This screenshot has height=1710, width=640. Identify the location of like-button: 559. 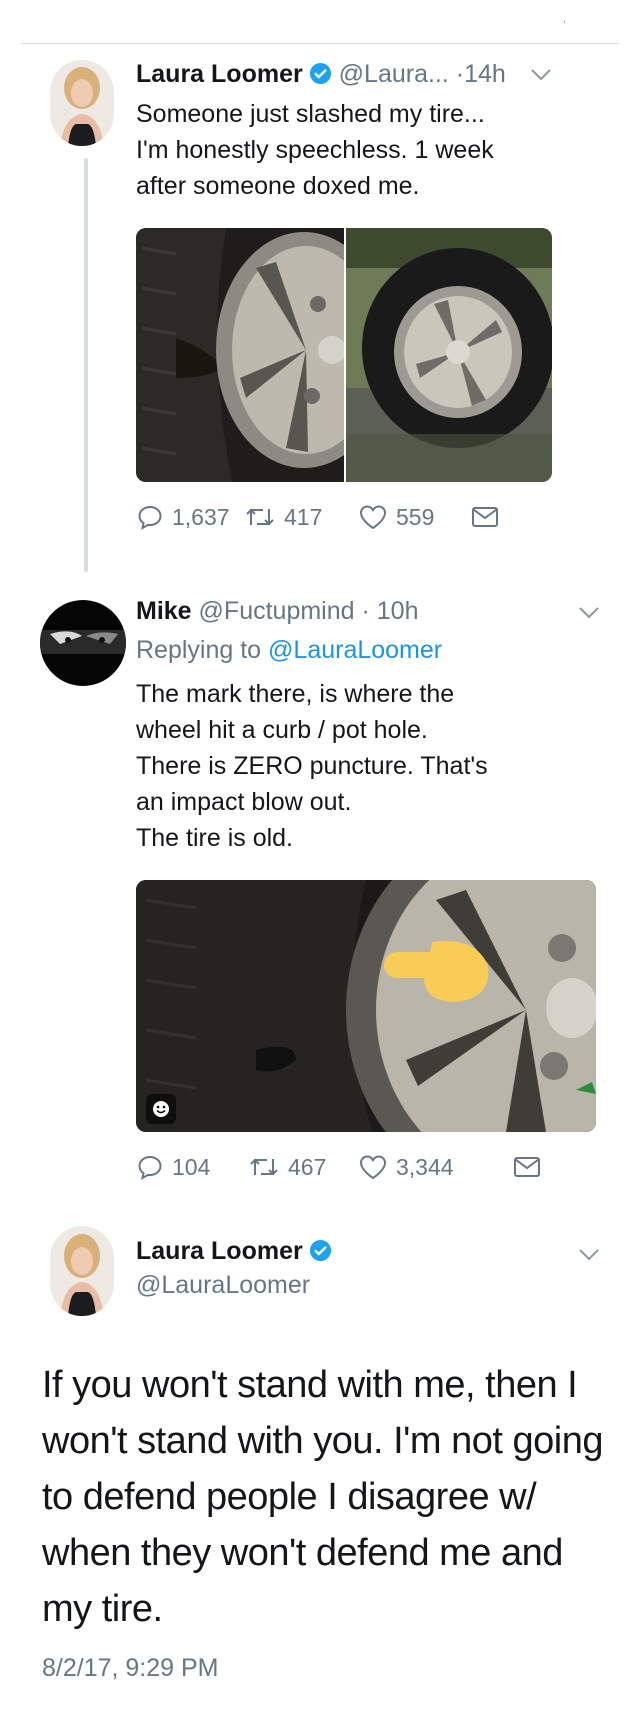
(396, 517).